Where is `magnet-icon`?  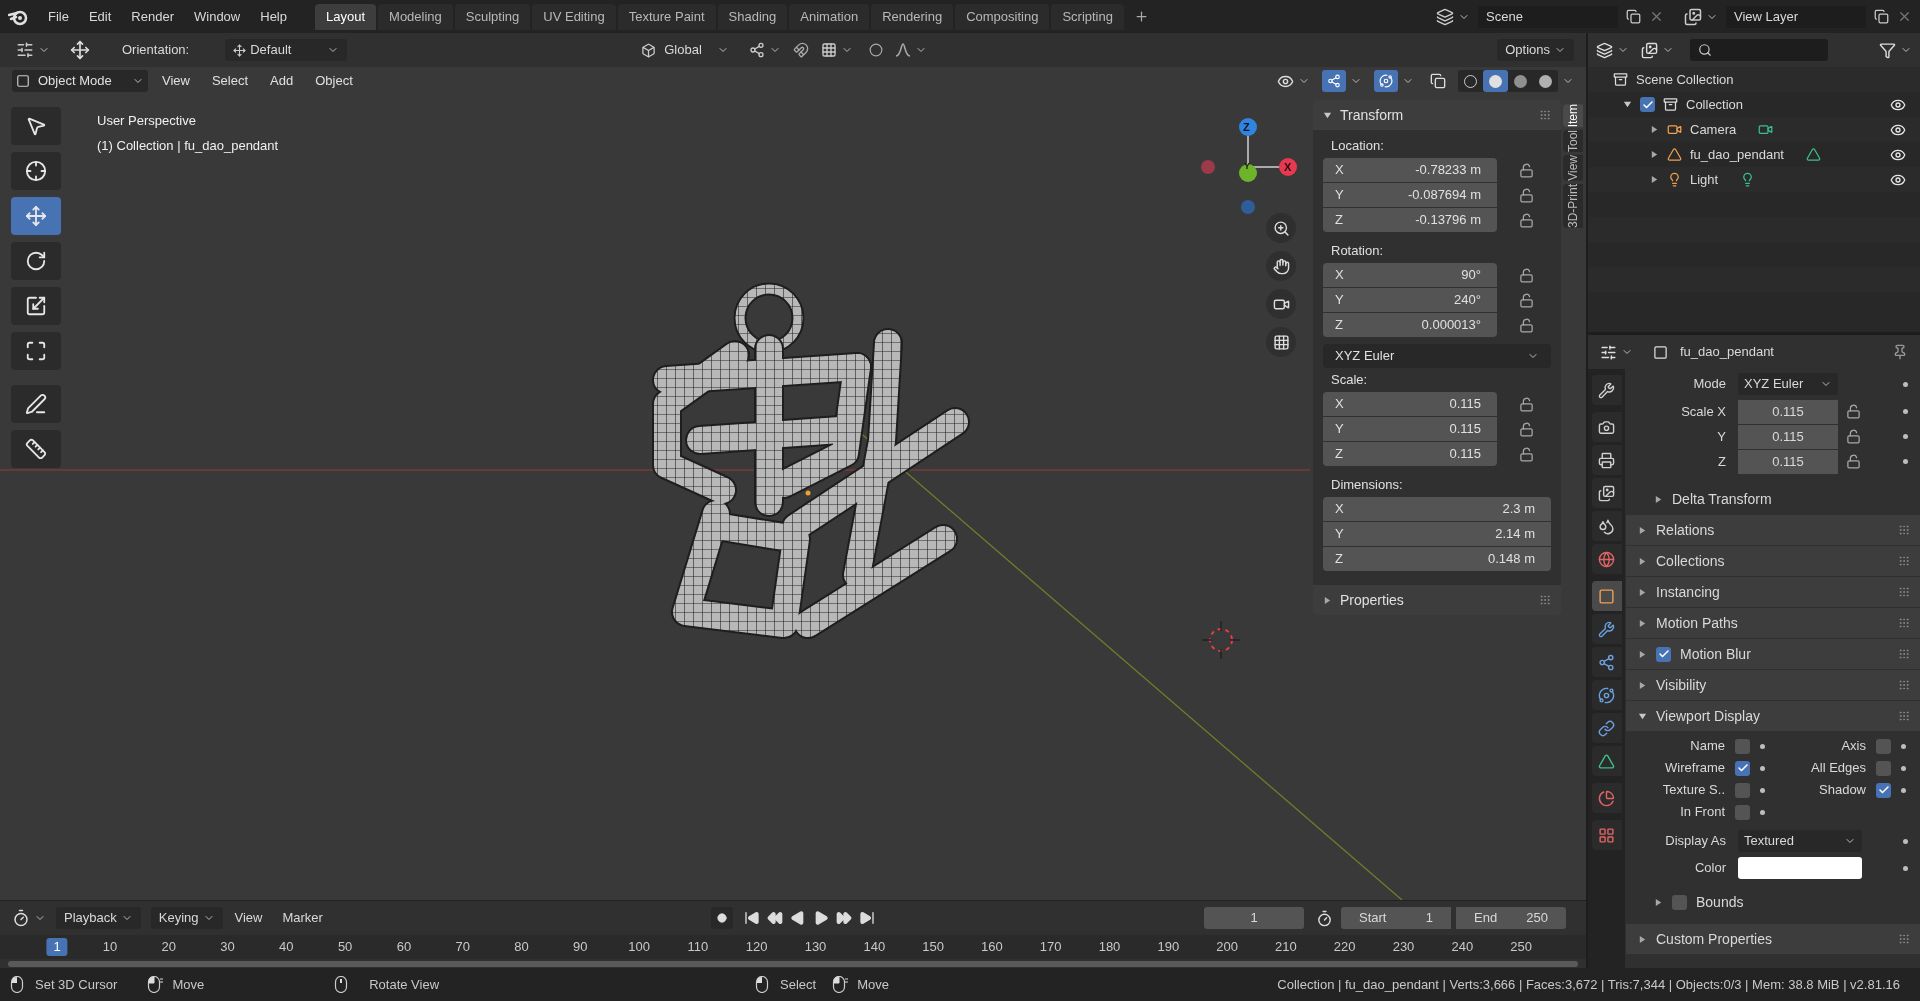 magnet-icon is located at coordinates (801, 50).